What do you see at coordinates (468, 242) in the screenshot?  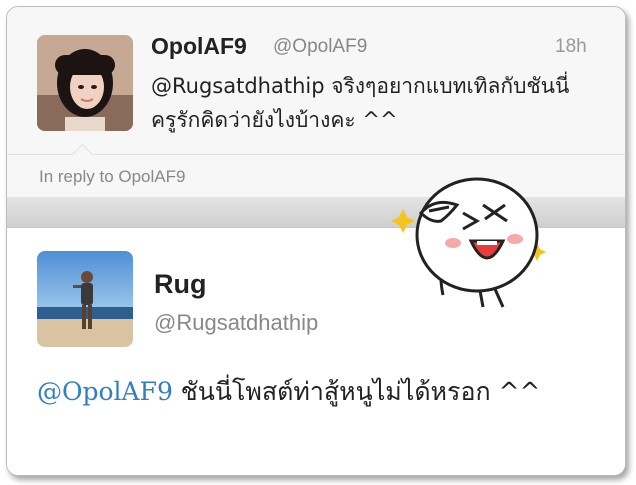 I see `winking-sticker-icon` at bounding box center [468, 242].